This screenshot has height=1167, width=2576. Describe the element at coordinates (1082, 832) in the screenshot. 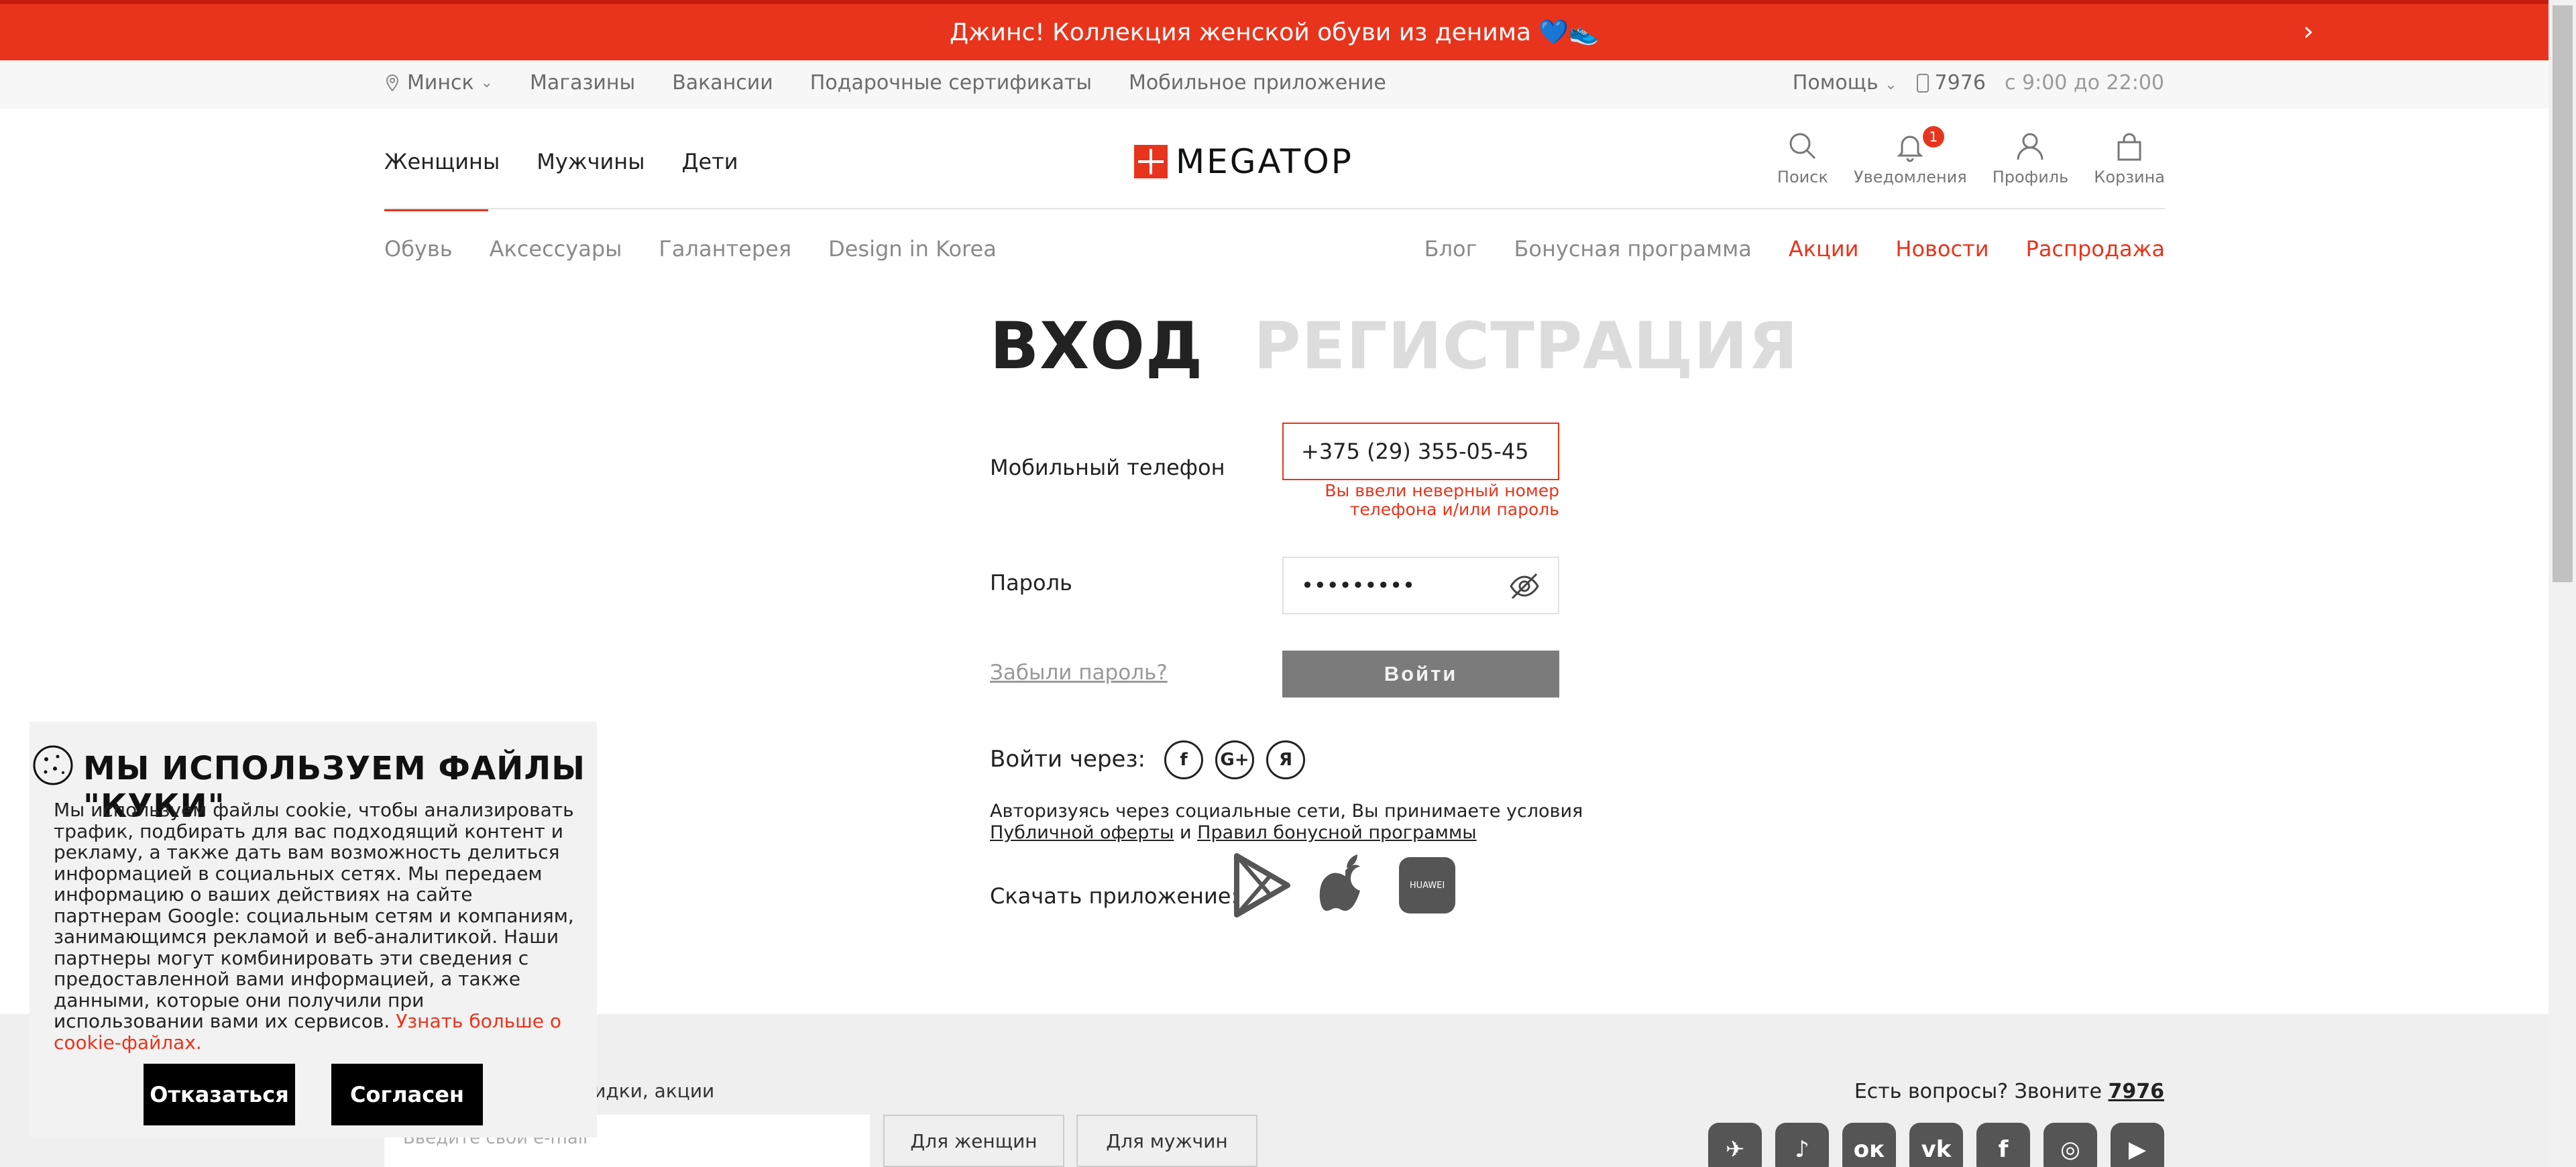

I see `offer-link: Публичной оферты` at that location.